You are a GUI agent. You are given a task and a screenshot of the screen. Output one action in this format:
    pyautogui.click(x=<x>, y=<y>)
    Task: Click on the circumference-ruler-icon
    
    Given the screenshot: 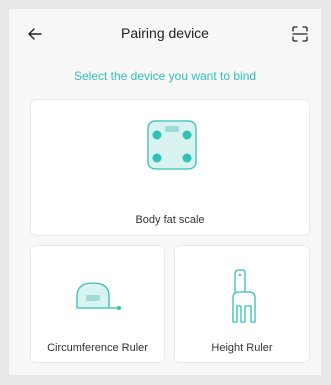 What is the action you would take?
    pyautogui.click(x=98, y=296)
    